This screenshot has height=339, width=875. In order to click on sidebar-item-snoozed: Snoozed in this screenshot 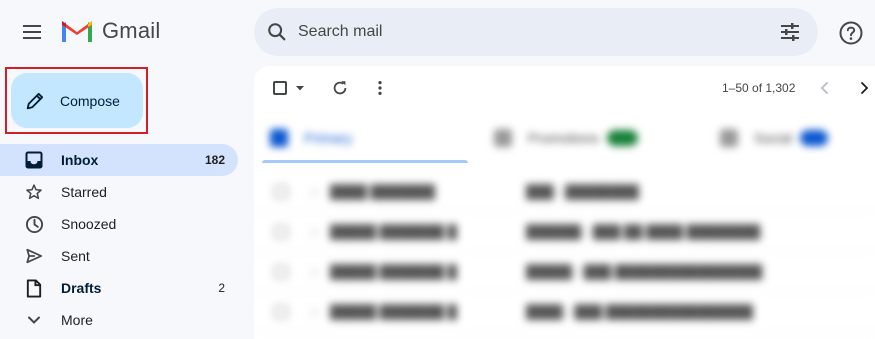, I will do `click(119, 224)`.